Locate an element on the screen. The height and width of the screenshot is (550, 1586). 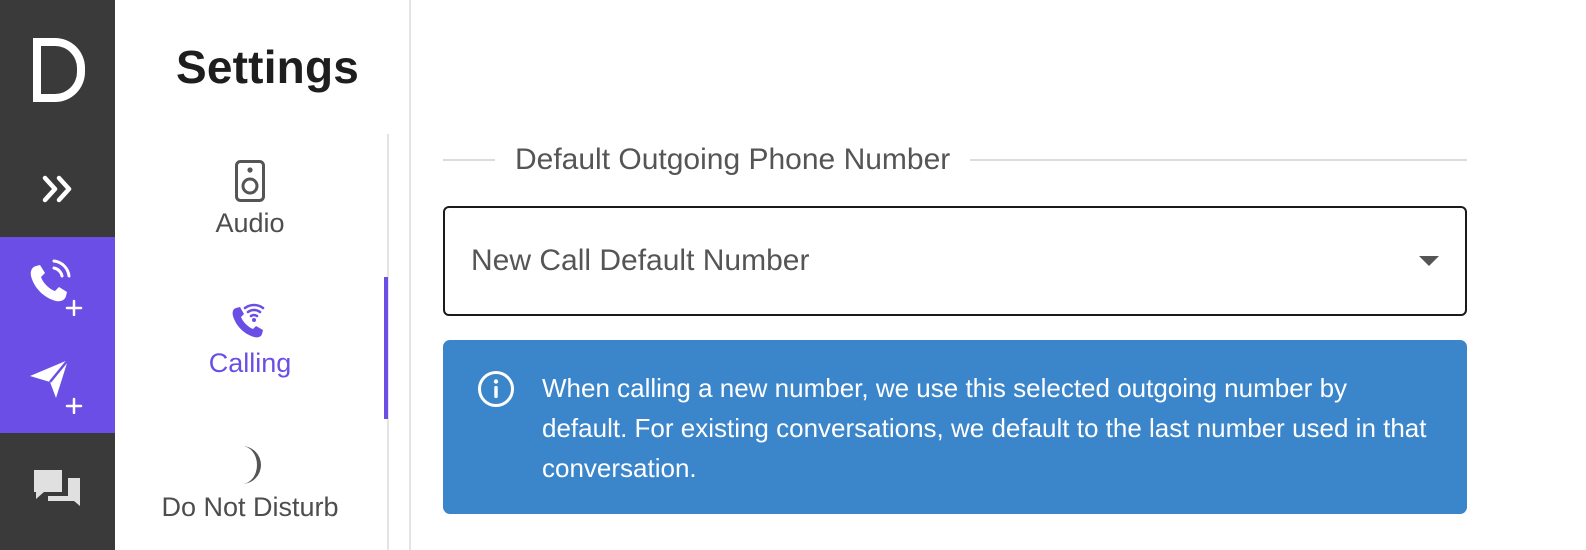
send-plus-icon is located at coordinates (55, 386).